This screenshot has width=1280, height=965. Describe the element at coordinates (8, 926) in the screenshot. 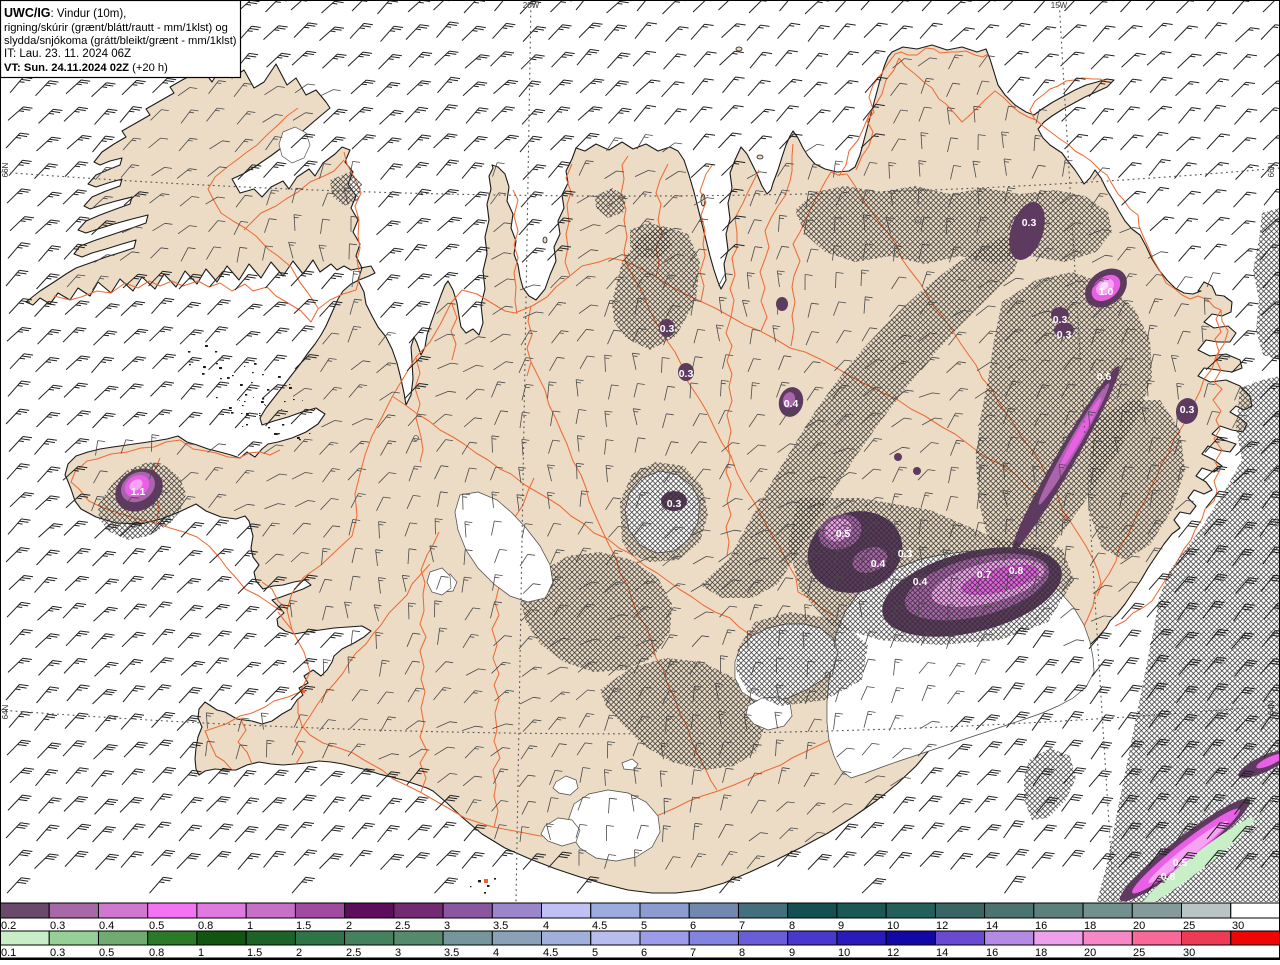

I see `svg-text: 0.2` at that location.